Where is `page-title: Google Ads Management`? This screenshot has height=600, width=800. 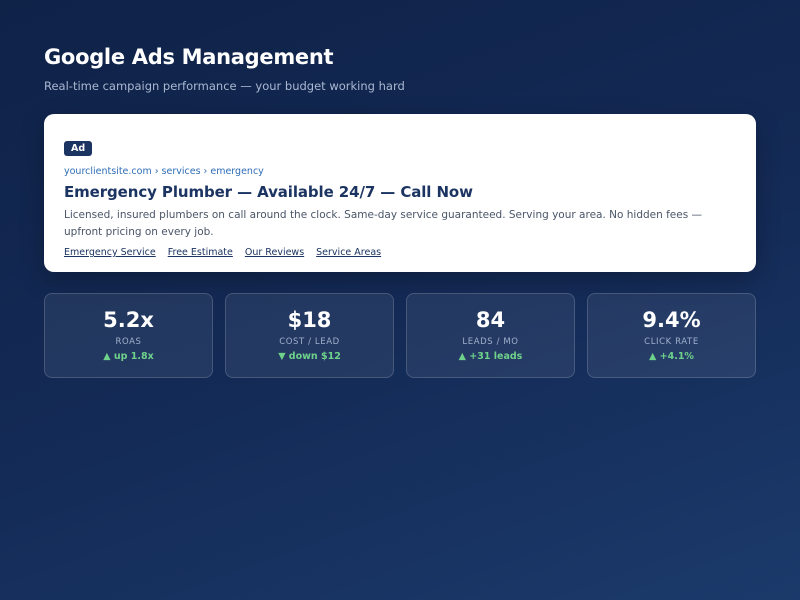
page-title: Google Ads Management is located at coordinates (189, 57).